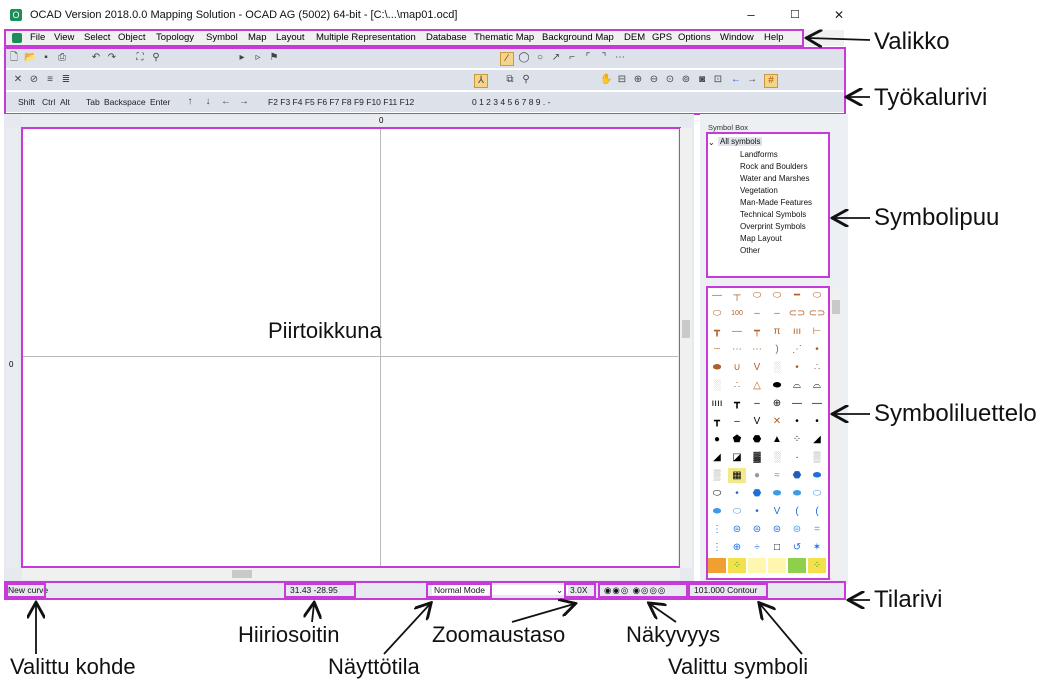  Describe the element at coordinates (406, 629) in the screenshot. I see `arrow-display-mode` at that location.